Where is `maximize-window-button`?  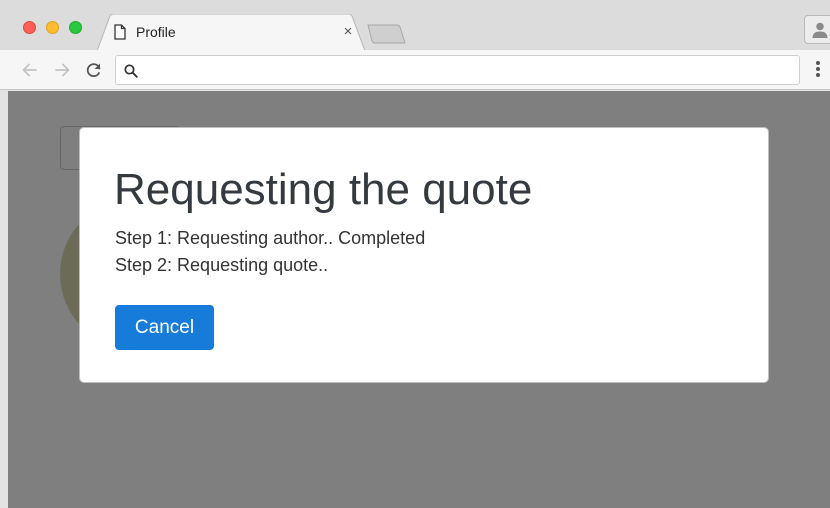 maximize-window-button is located at coordinates (75, 27).